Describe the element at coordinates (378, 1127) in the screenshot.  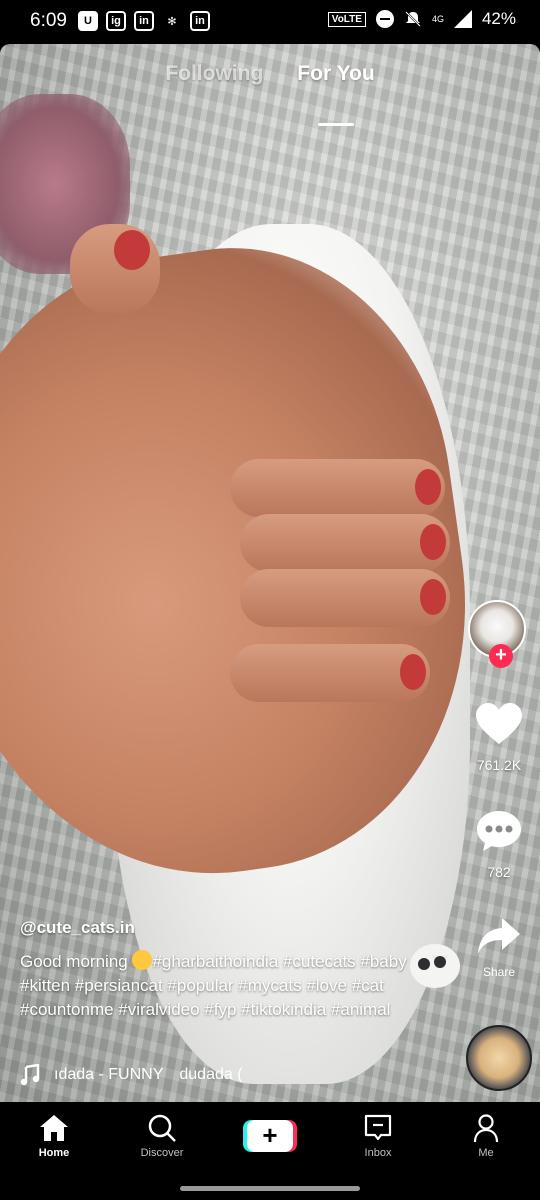
I see `inbox-icon` at that location.